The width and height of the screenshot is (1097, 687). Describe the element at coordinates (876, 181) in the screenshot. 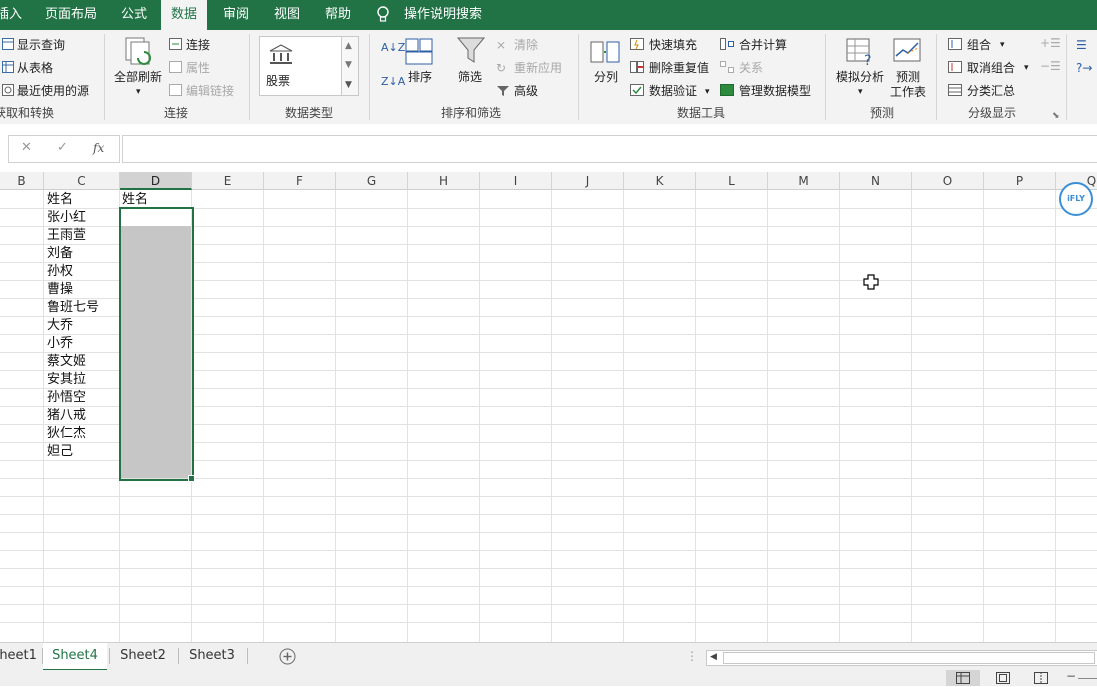

I see `column-header-N: N` at that location.